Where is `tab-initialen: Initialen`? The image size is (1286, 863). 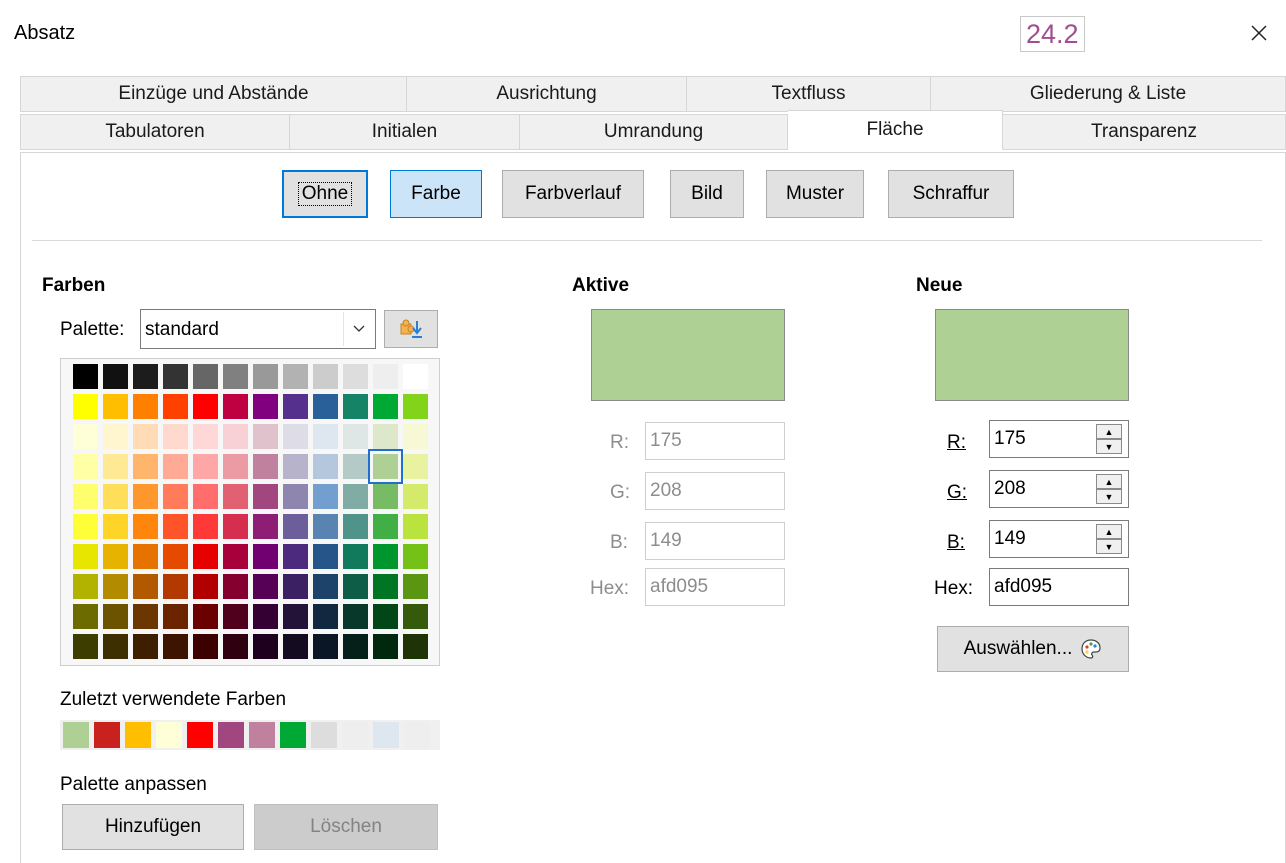
tab-initialen: Initialen is located at coordinates (405, 132).